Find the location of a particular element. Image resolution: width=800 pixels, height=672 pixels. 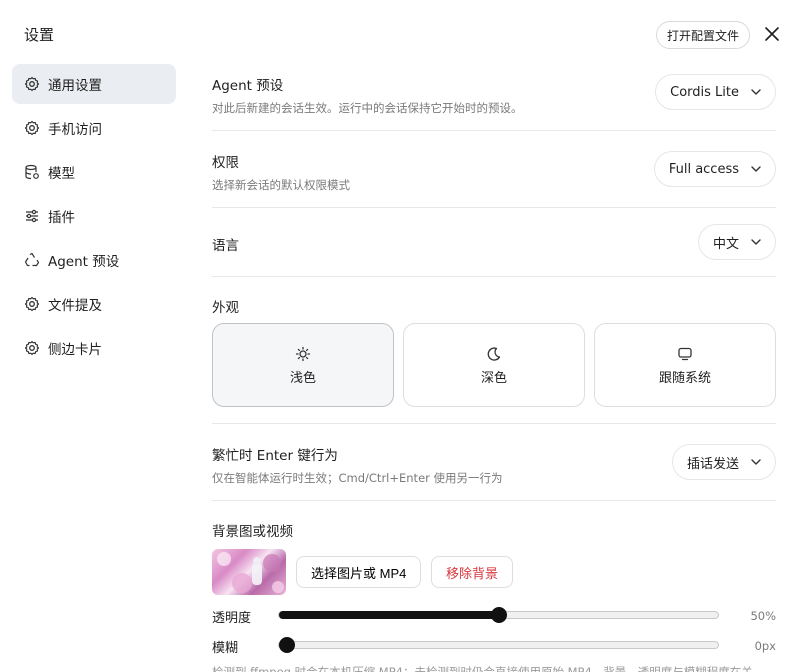

blur-value: 0px is located at coordinates (765, 646).